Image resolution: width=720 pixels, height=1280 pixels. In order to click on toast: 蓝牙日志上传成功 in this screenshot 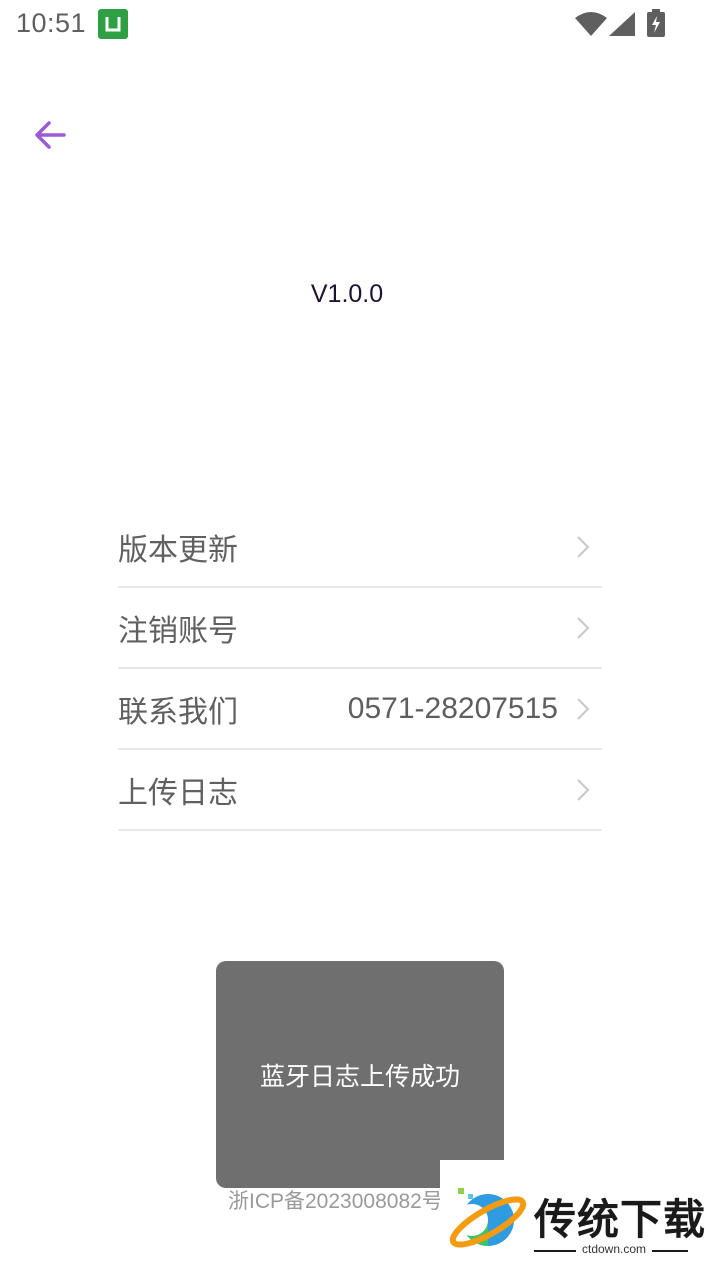, I will do `click(360, 1074)`.